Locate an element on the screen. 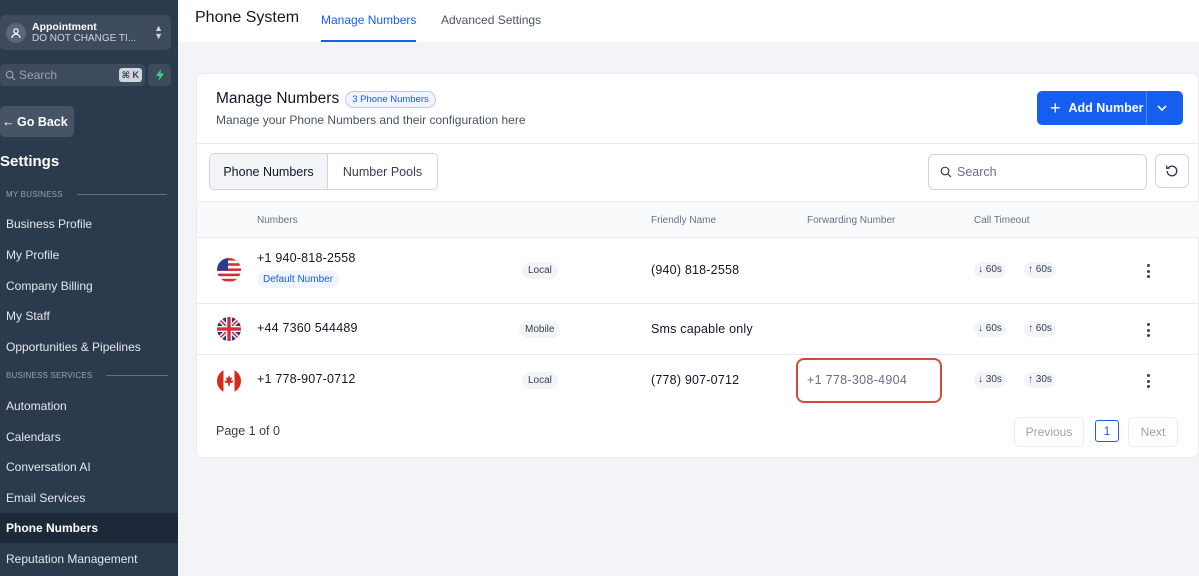 This screenshot has height=576, width=1199. us-flag-icon is located at coordinates (229, 270).